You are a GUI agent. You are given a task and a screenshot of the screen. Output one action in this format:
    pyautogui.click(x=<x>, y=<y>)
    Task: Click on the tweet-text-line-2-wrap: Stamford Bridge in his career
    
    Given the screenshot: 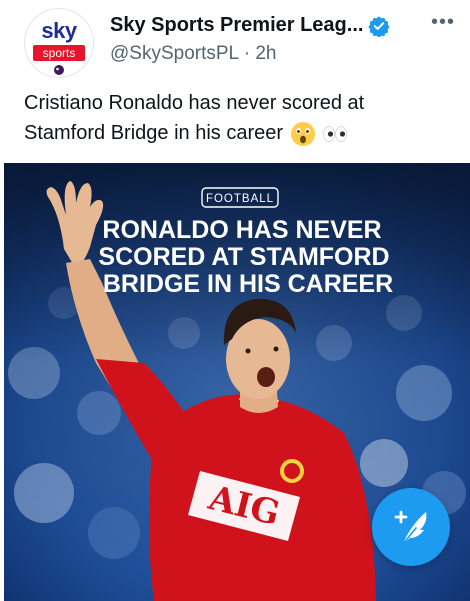 What is the action you would take?
    pyautogui.click(x=239, y=133)
    